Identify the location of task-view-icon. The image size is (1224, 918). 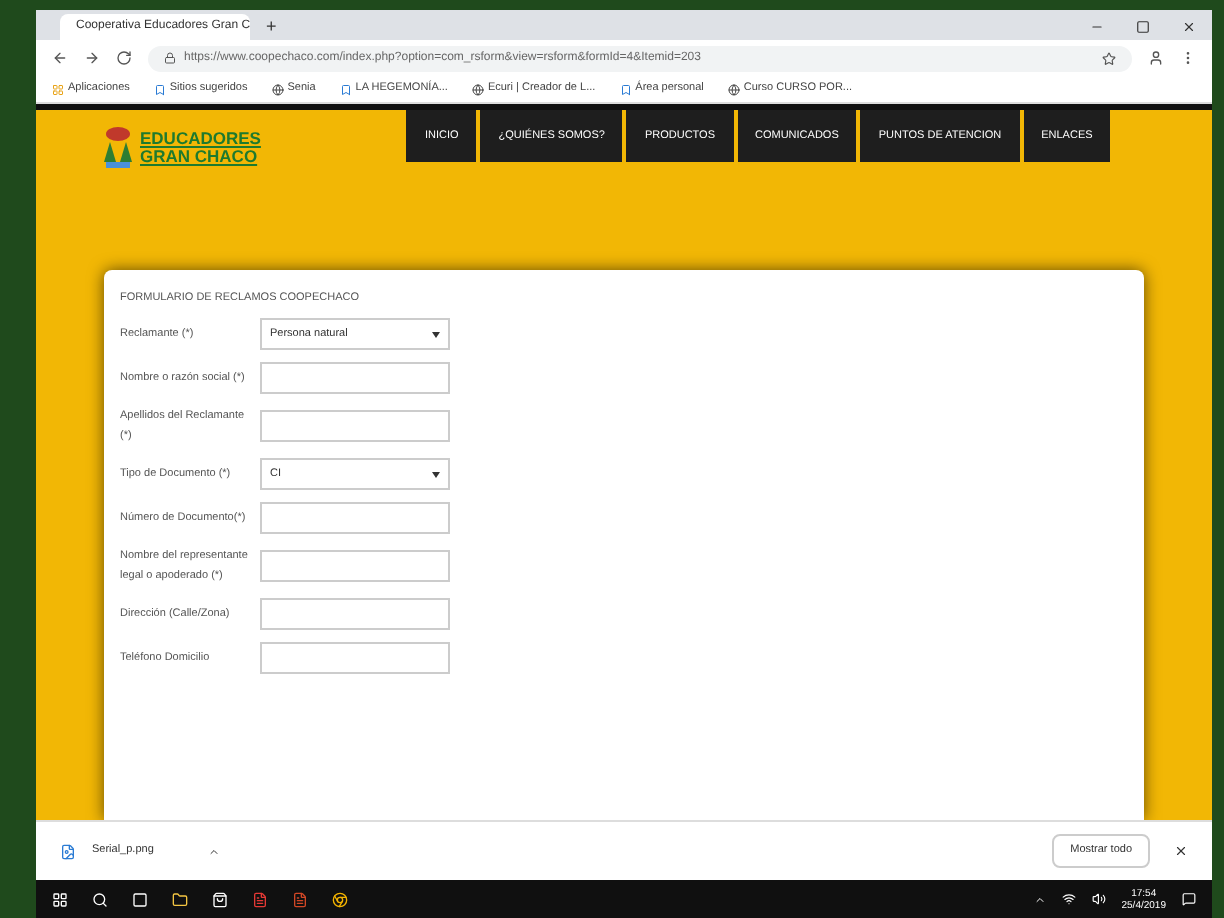
(140, 899).